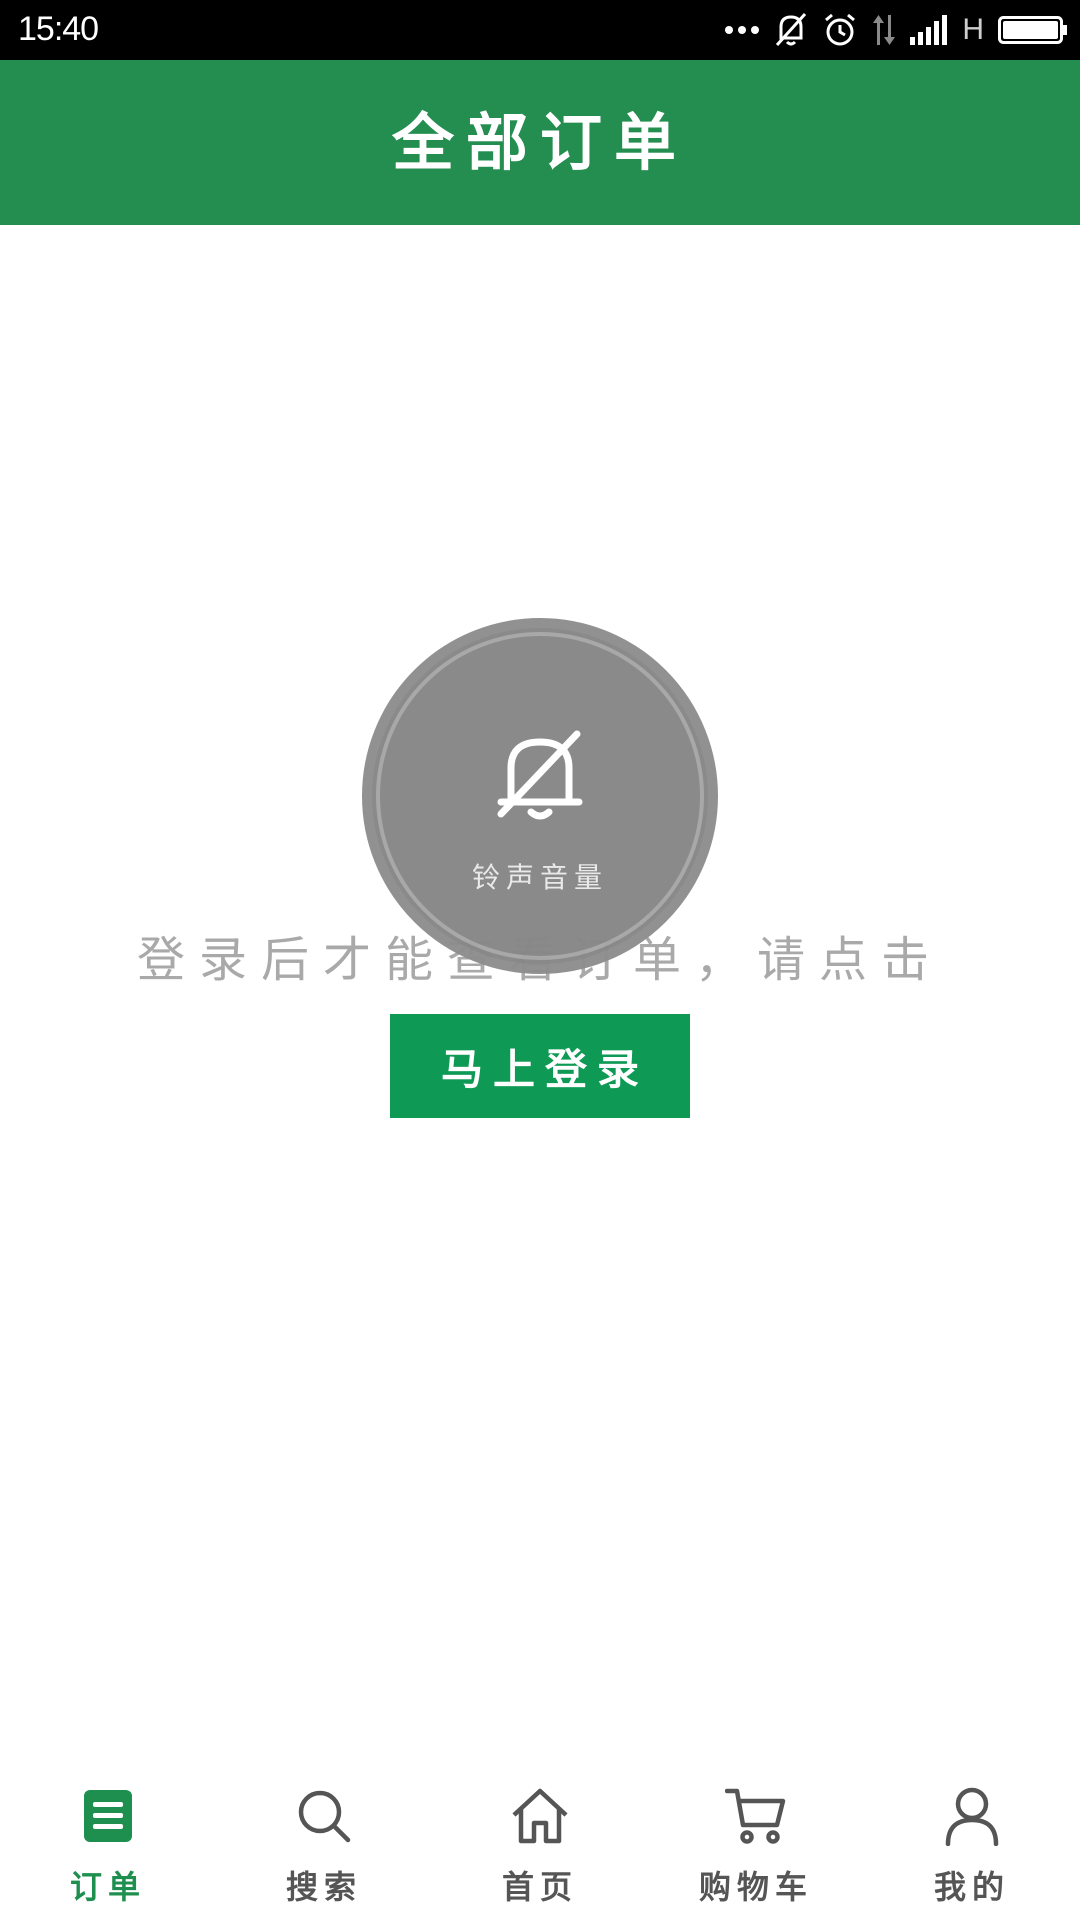  I want to click on nav-item-home: 首页, so click(540, 1840).